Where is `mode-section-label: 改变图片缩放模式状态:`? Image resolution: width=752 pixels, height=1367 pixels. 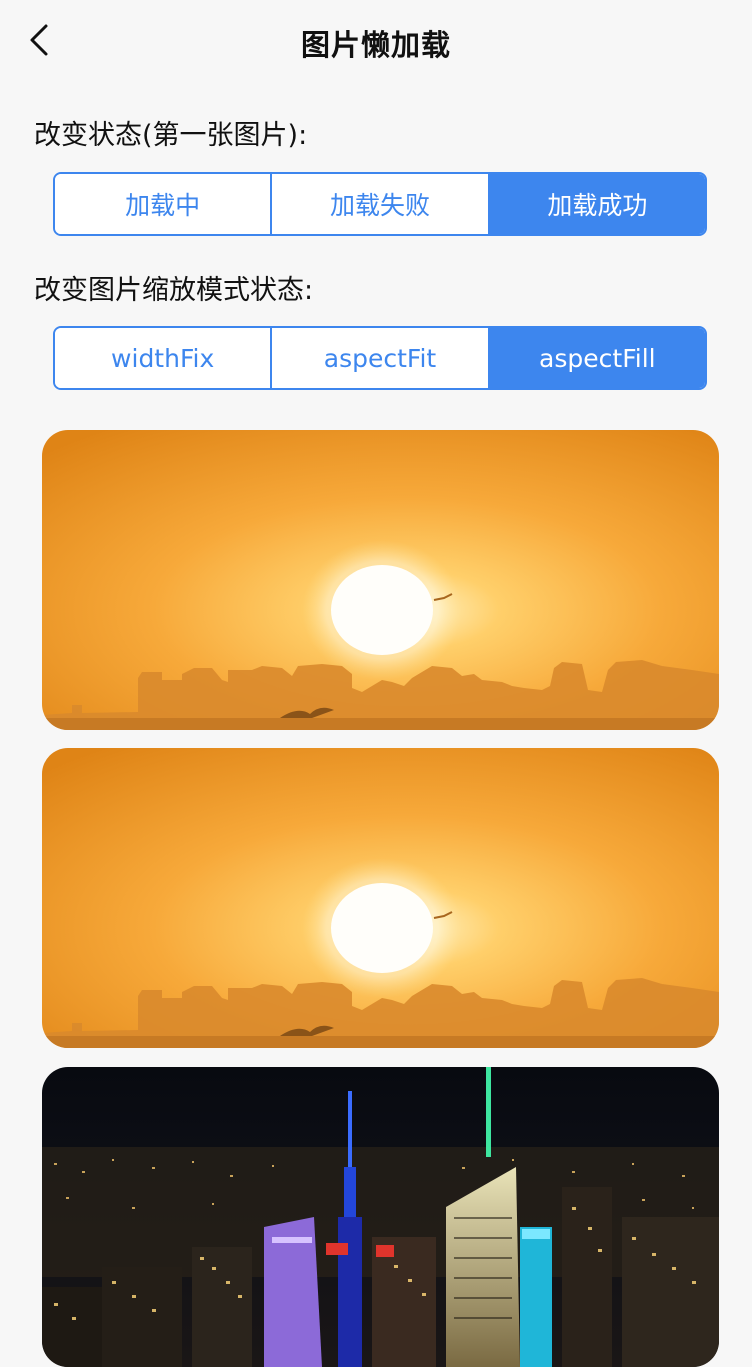 mode-section-label: 改变图片缩放模式状态: is located at coordinates (174, 290).